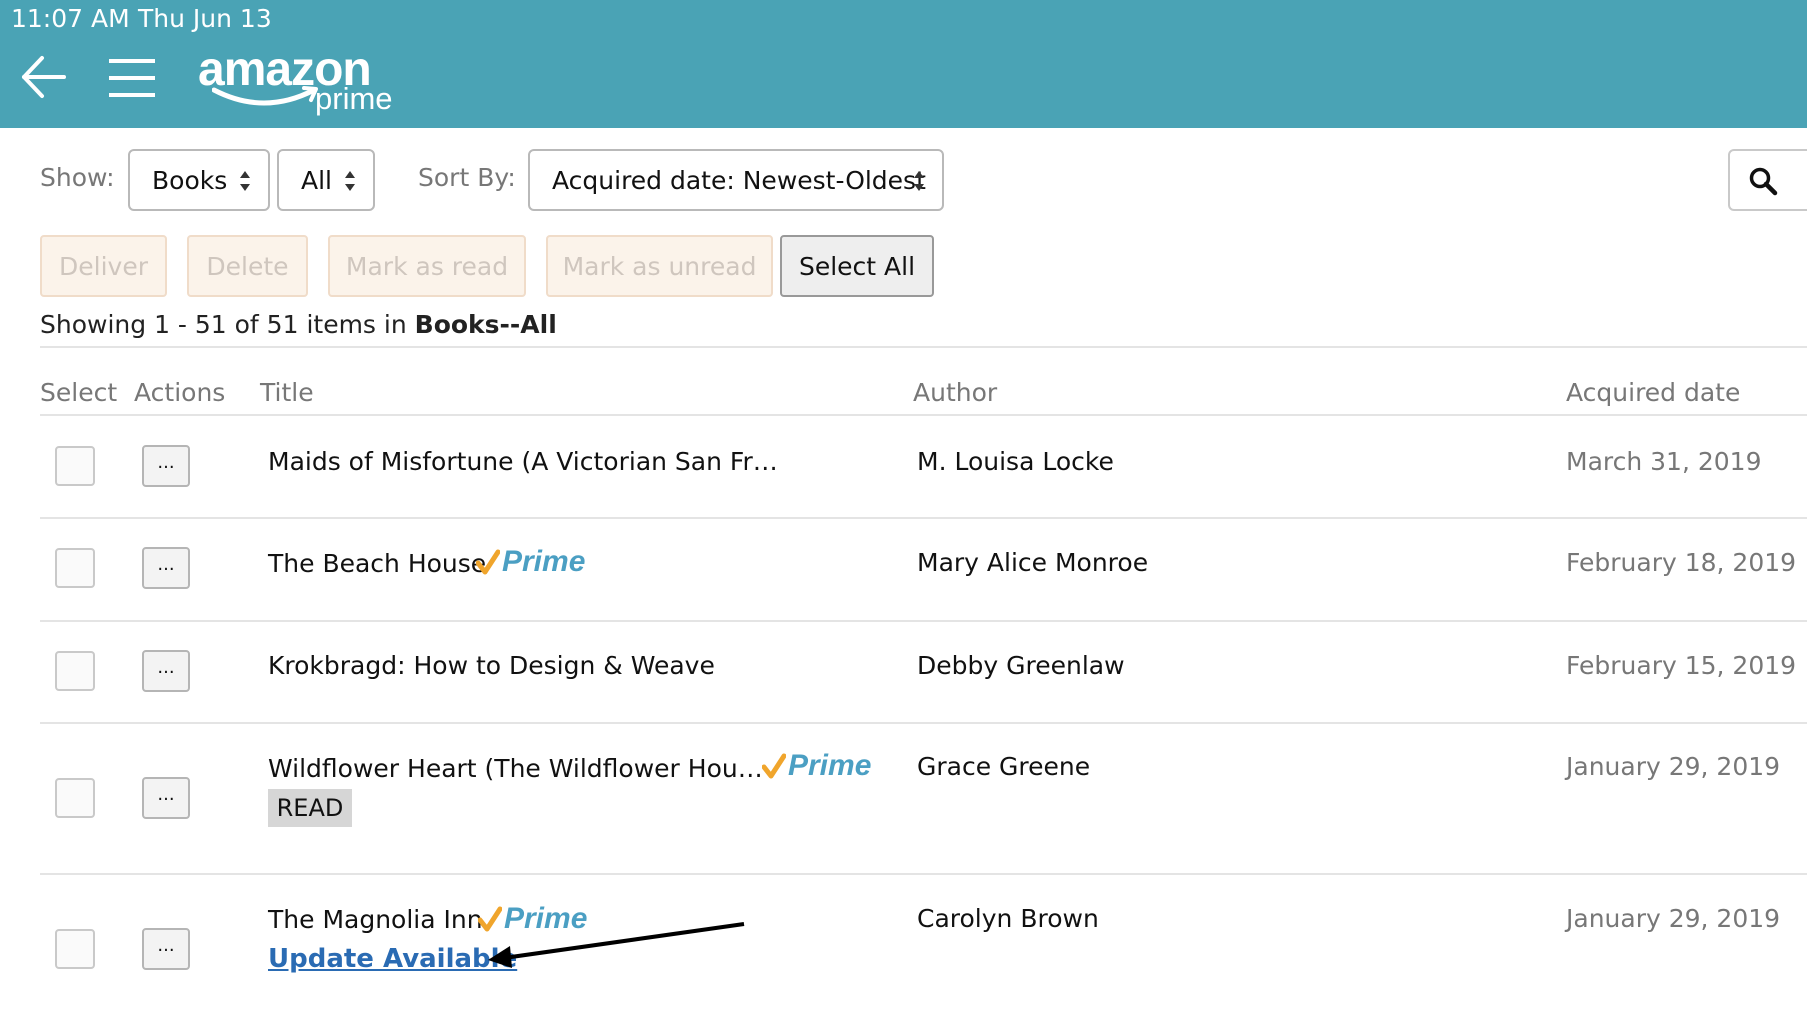 This screenshot has height=1022, width=1807. What do you see at coordinates (310, 808) in the screenshot?
I see `read-badge: READ` at bounding box center [310, 808].